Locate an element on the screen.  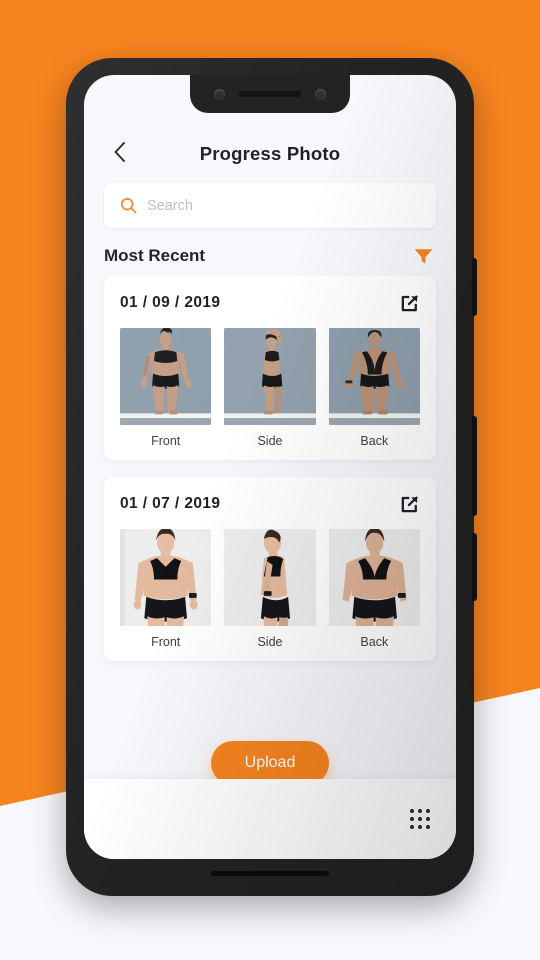
photo-card: 01 / 07 / 2019 Front Side Back is located at coordinates (270, 569).